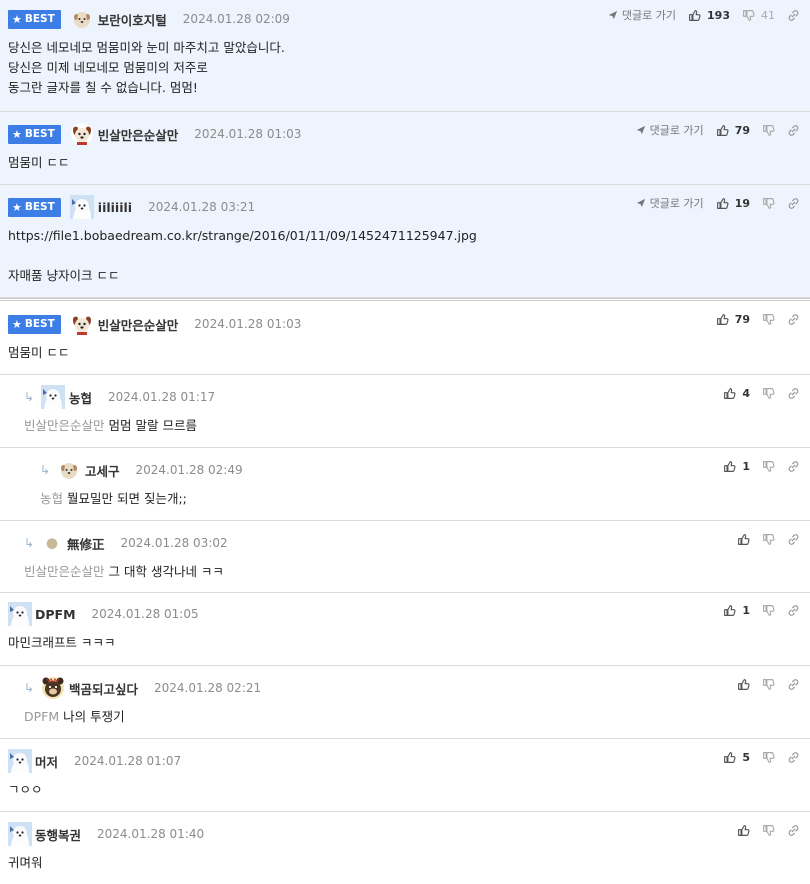  I want to click on comment-actions: 댓글로 가기 193 41, so click(704, 15).